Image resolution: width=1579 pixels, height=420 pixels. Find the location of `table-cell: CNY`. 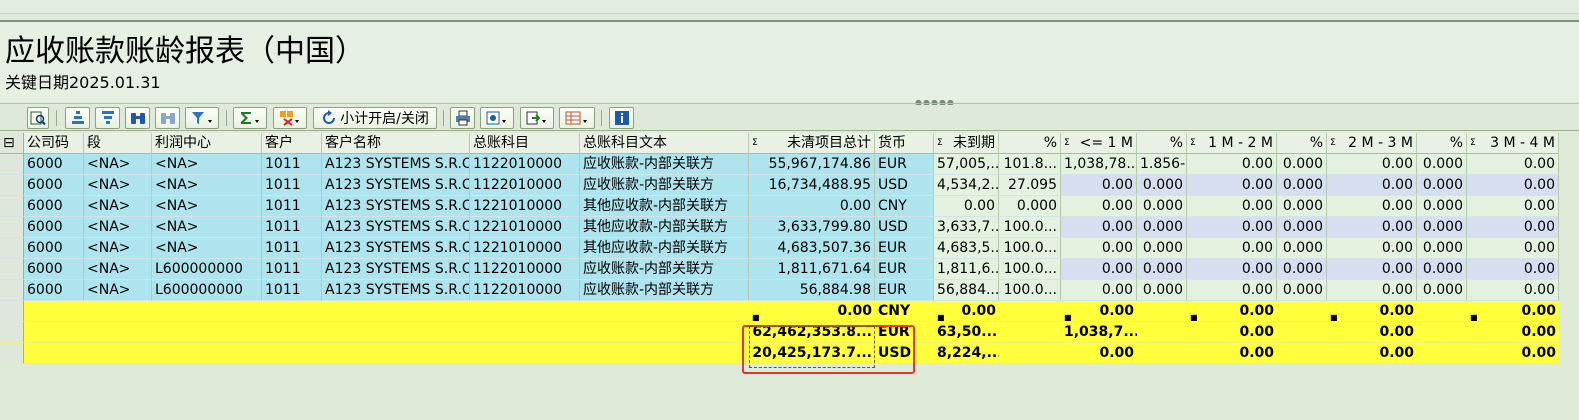

table-cell: CNY is located at coordinates (904, 206).